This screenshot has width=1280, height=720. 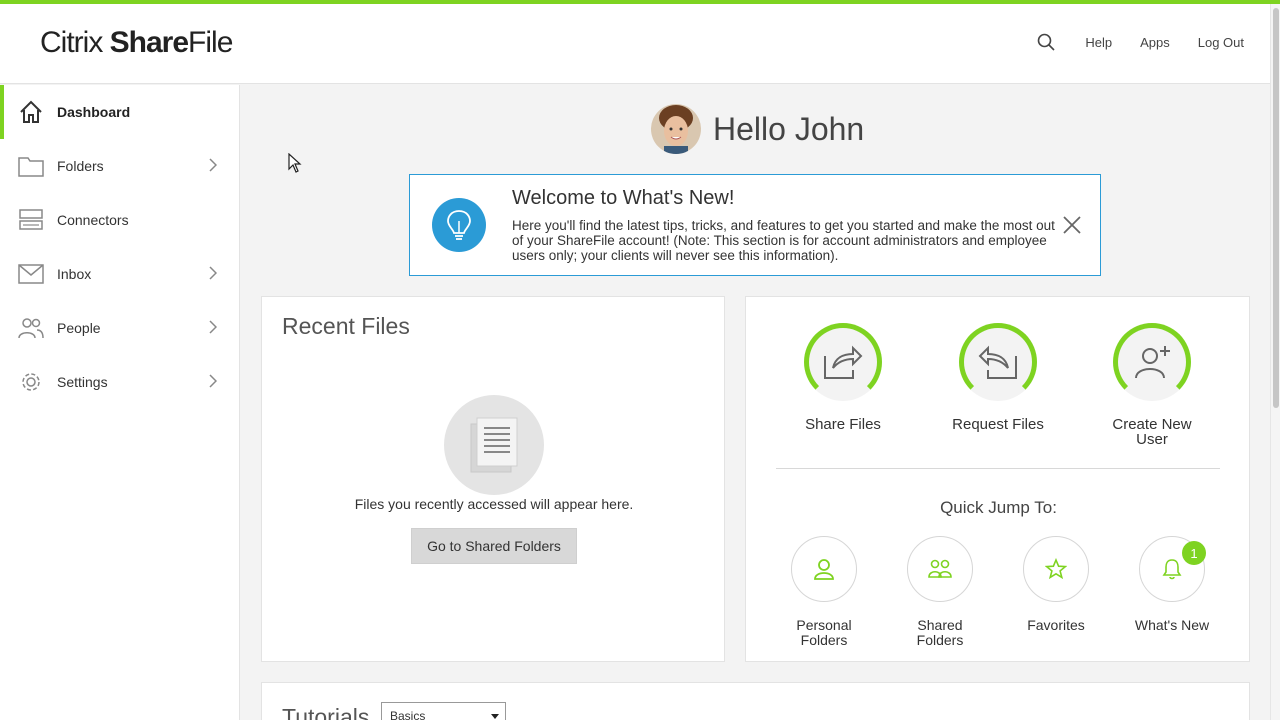 I want to click on tutorials-select-value: Basics, so click(x=408, y=714).